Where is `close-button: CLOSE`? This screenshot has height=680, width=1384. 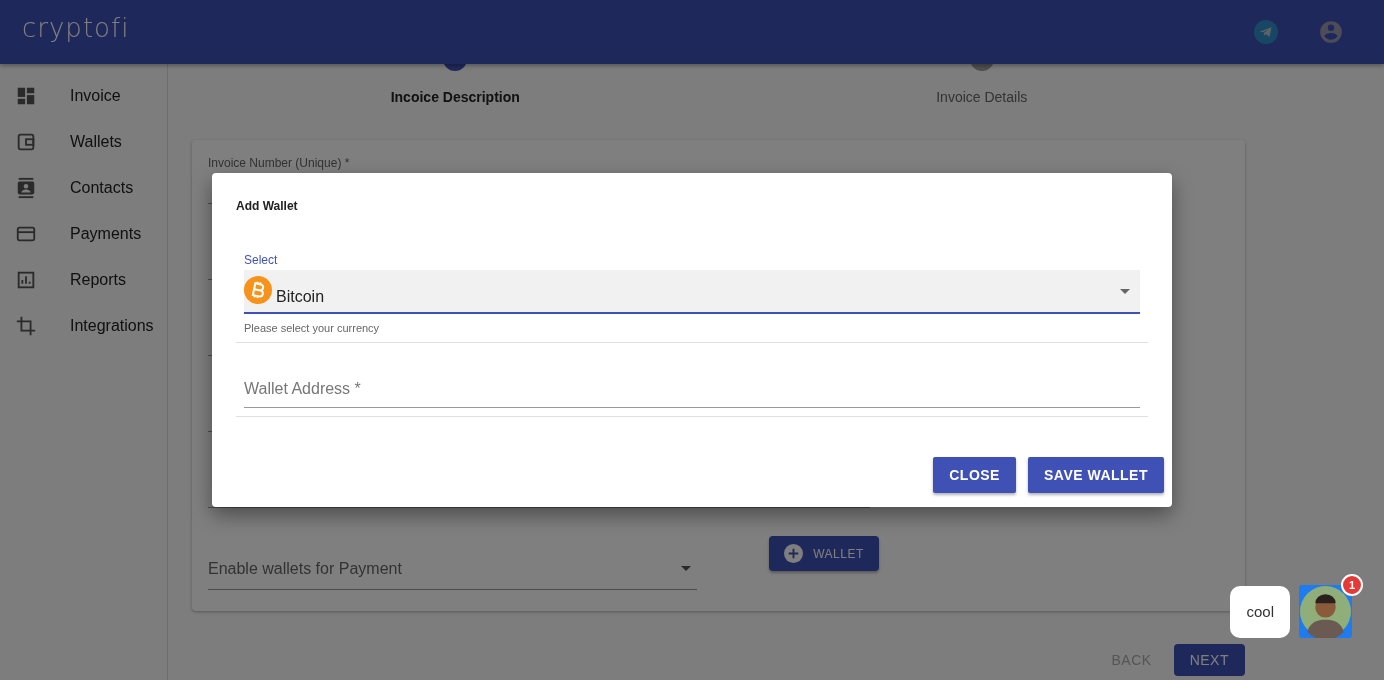 close-button: CLOSE is located at coordinates (974, 475).